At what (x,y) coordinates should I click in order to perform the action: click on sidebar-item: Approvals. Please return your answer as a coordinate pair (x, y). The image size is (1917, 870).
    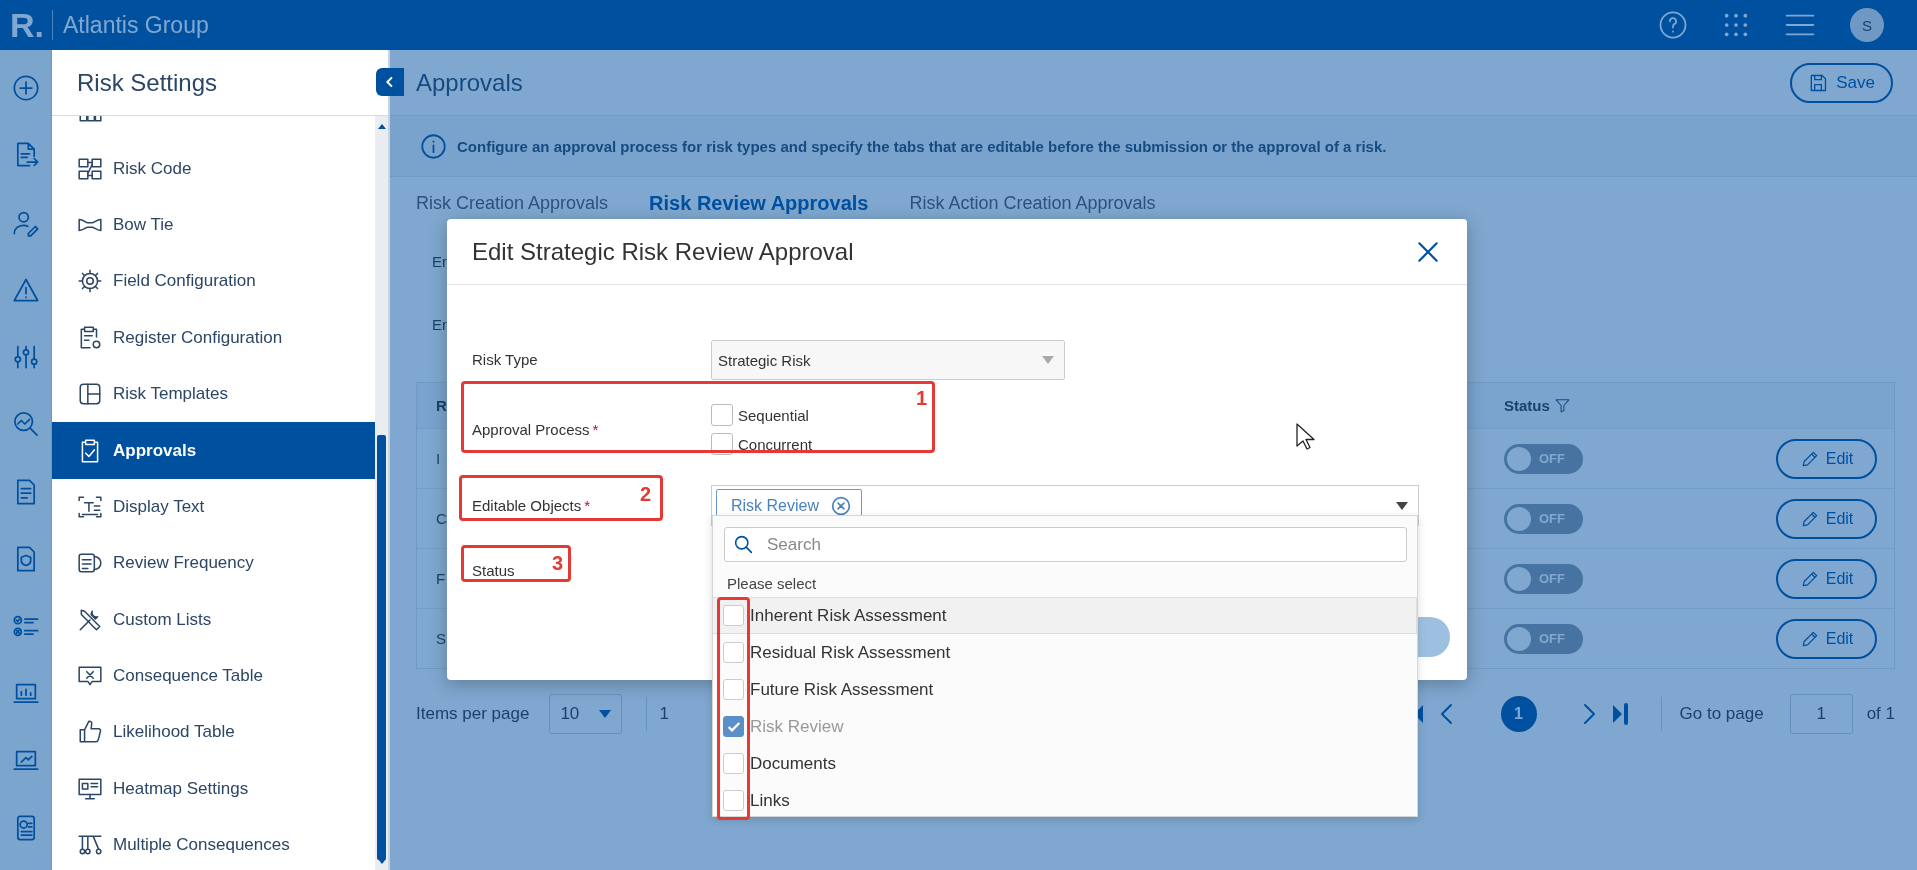
    Looking at the image, I should click on (213, 450).